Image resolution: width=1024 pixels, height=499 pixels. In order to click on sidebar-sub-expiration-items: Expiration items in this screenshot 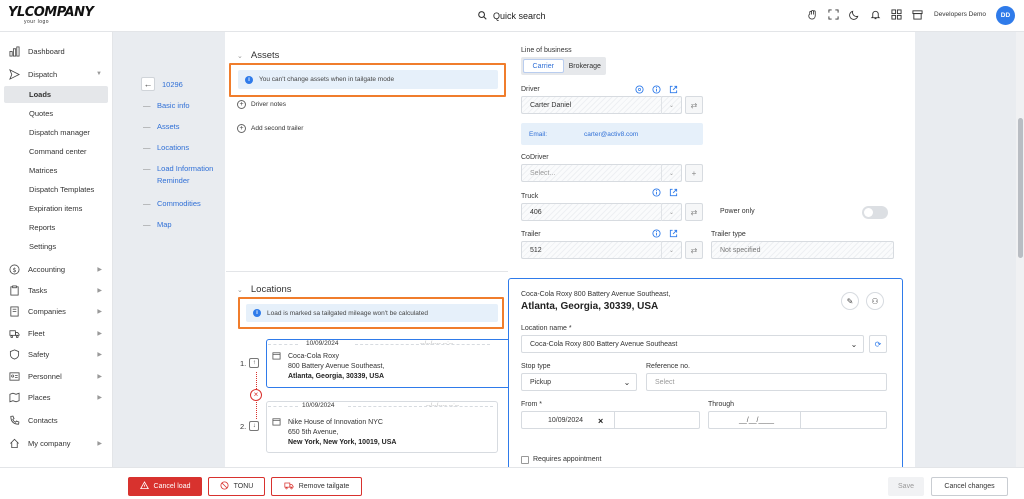, I will do `click(56, 208)`.